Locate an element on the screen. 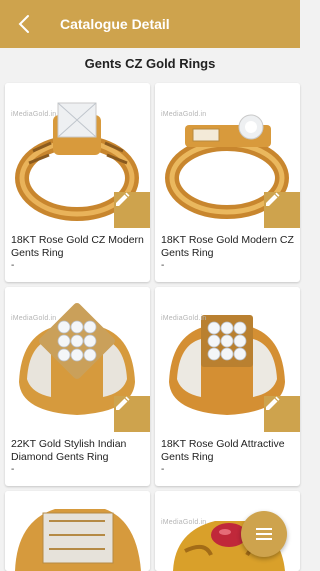 Image resolution: width=320 pixels, height=571 pixels. app-bar: Catalogue Detail is located at coordinates (150, 24).